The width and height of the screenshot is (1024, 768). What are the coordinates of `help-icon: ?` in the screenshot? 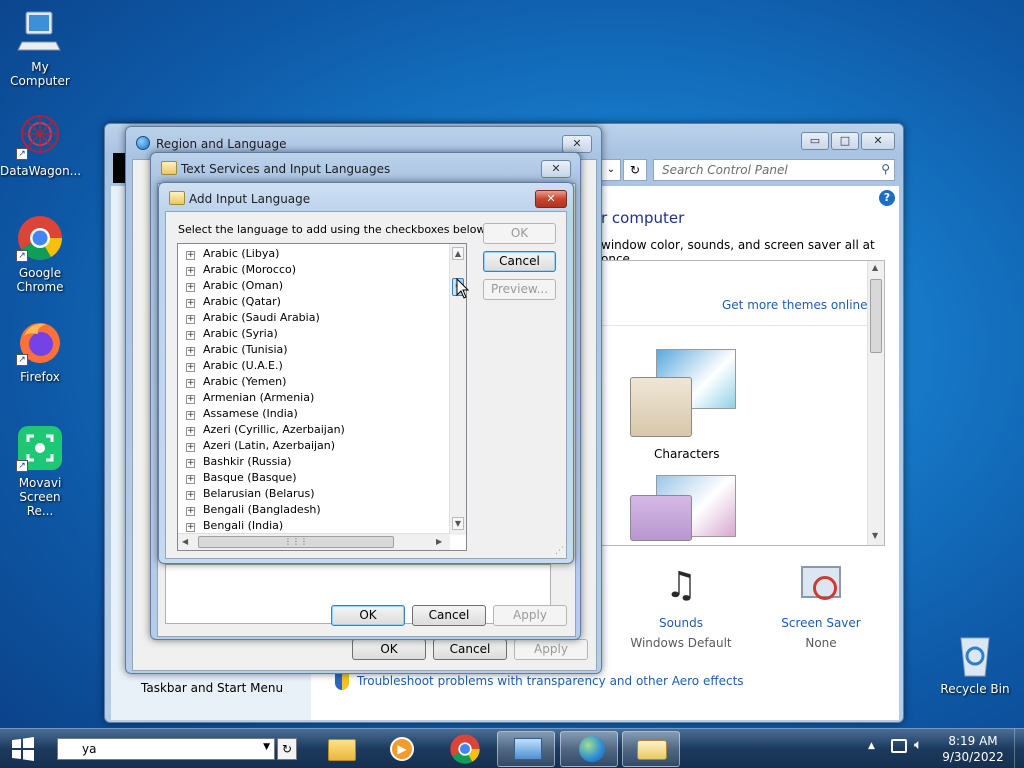 It's located at (887, 198).